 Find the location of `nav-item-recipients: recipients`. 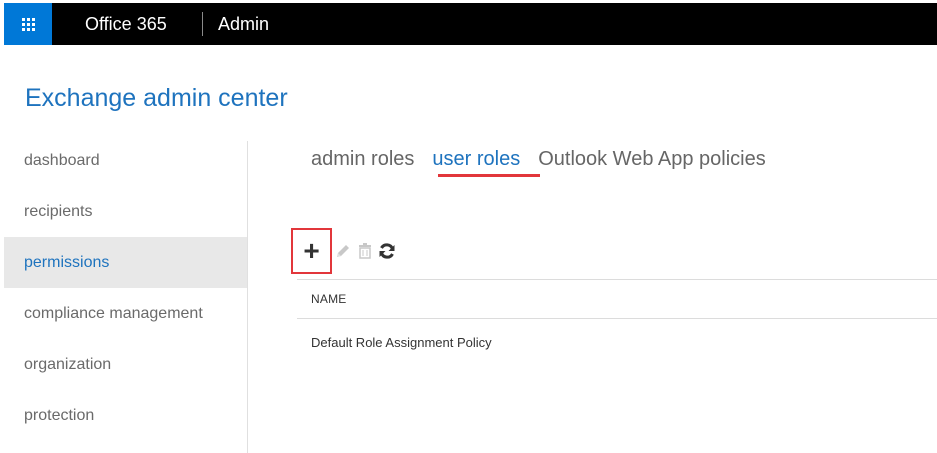

nav-item-recipients: recipients is located at coordinates (126, 211).